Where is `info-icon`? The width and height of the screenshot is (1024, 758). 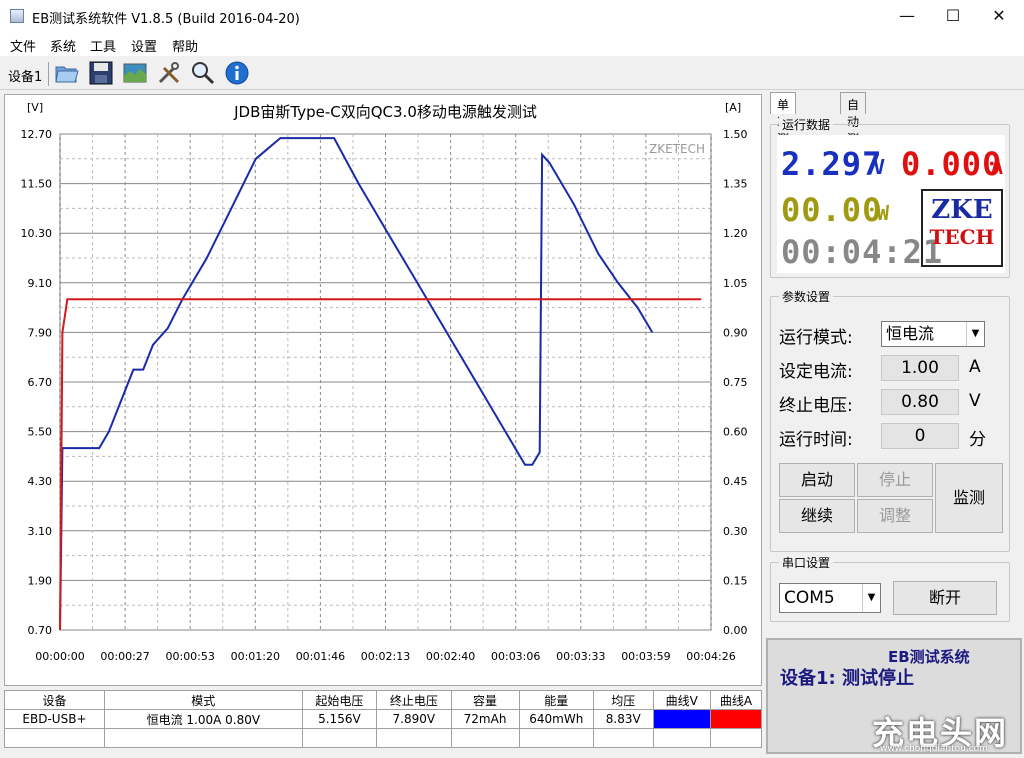
info-icon is located at coordinates (237, 73).